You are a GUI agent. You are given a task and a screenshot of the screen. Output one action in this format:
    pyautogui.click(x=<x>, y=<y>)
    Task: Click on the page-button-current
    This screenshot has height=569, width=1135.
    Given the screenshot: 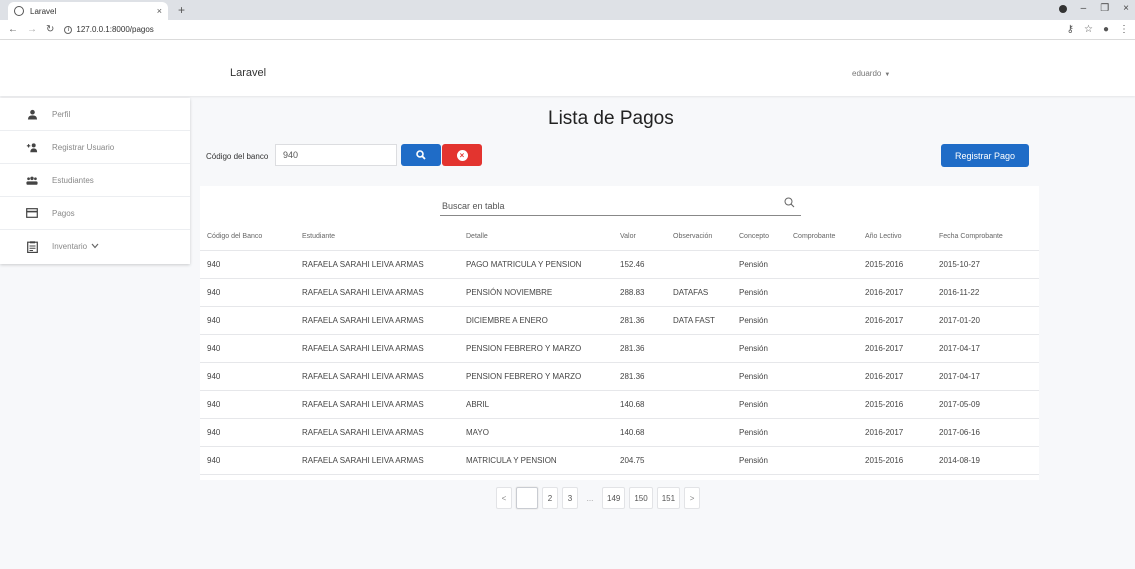 What is the action you would take?
    pyautogui.click(x=527, y=498)
    